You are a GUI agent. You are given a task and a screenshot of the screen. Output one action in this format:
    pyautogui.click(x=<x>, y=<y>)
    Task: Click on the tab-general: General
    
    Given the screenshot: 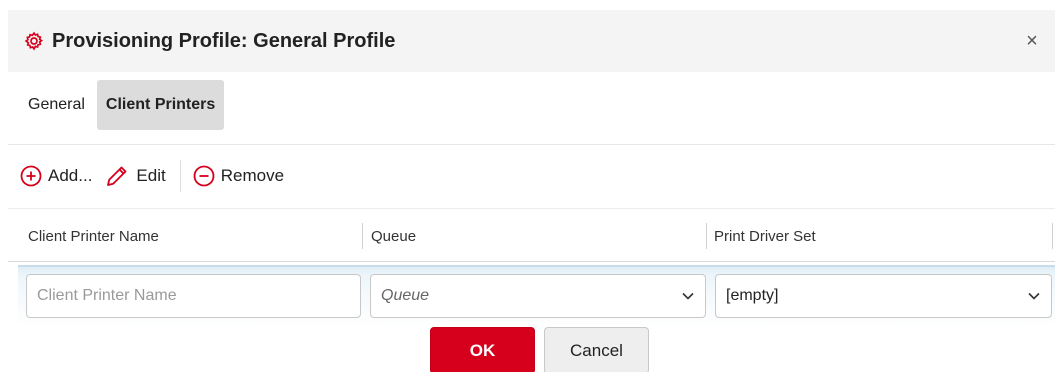 What is the action you would take?
    pyautogui.click(x=56, y=105)
    